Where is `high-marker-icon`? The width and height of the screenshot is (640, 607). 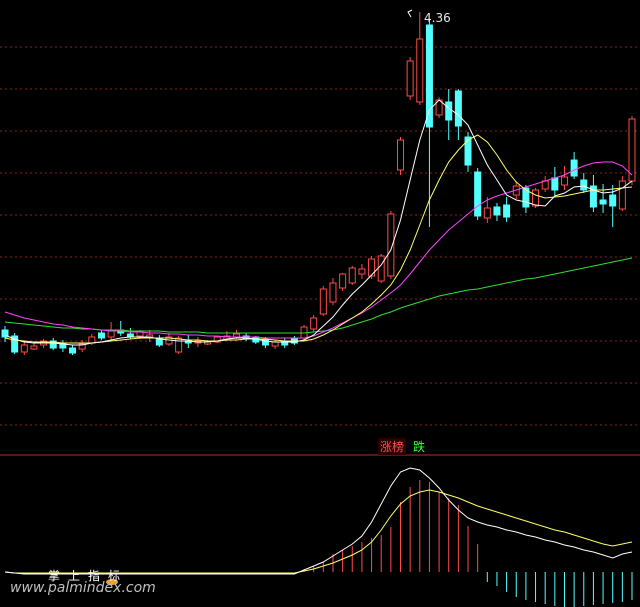
high-marker-icon is located at coordinates (410, 13).